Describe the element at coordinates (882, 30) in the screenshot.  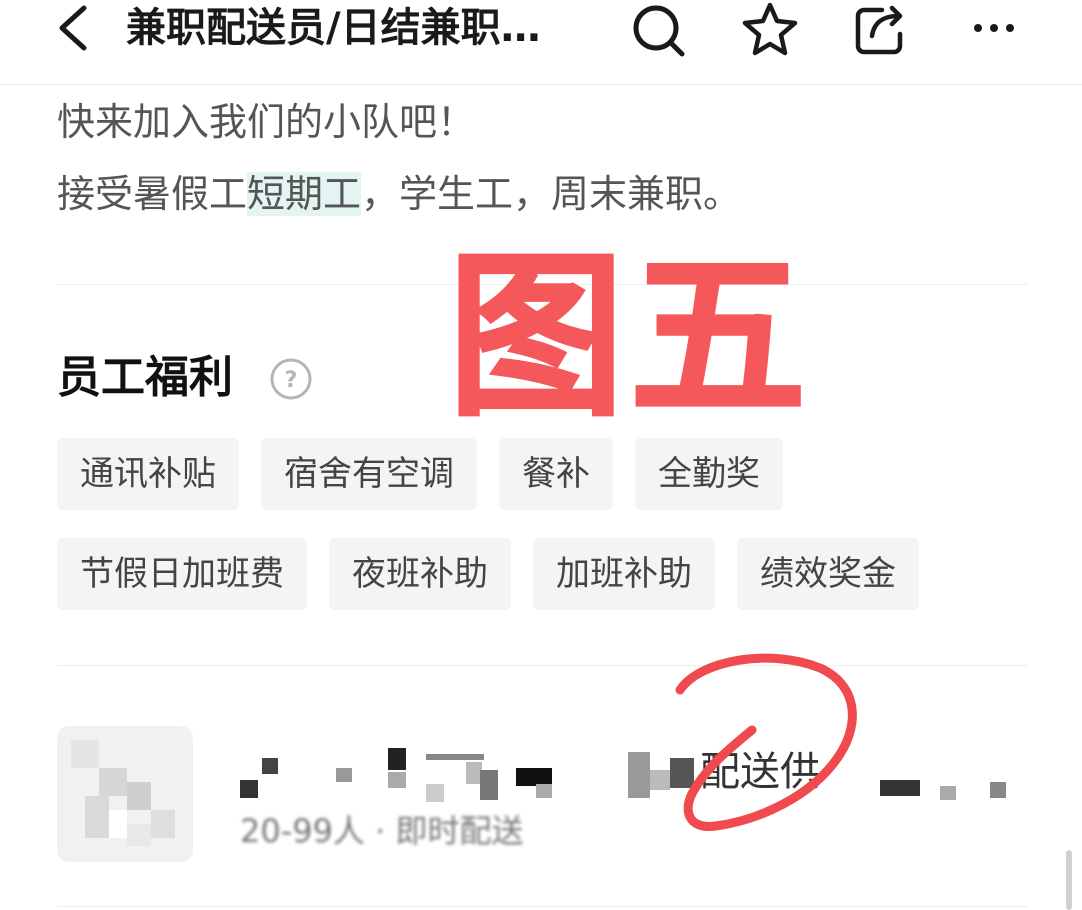
I see `share-icon` at that location.